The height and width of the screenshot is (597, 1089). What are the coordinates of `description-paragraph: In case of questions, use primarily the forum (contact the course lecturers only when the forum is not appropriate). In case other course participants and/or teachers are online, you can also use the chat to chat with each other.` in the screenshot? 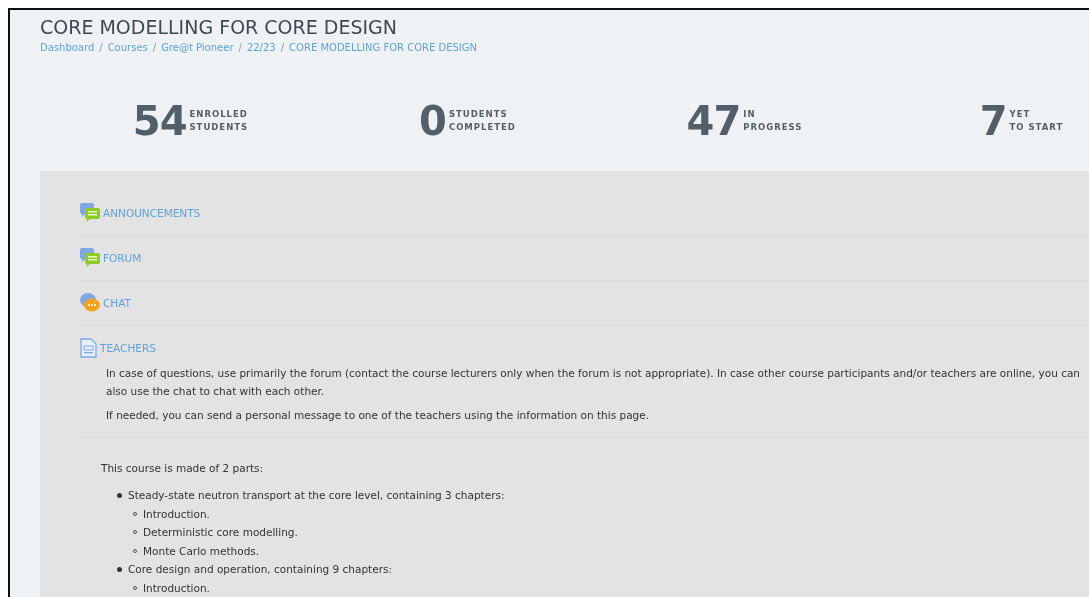 It's located at (593, 382).